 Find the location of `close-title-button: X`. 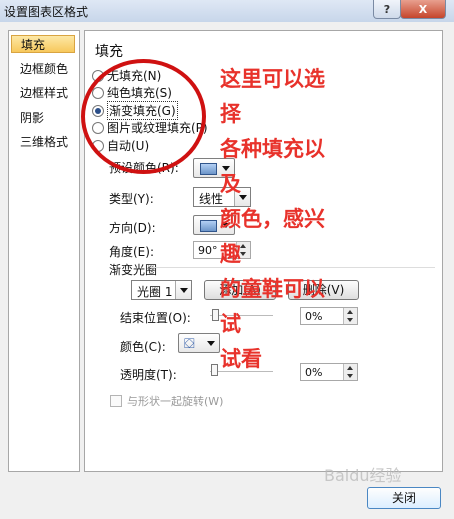

close-title-button: X is located at coordinates (423, 9).